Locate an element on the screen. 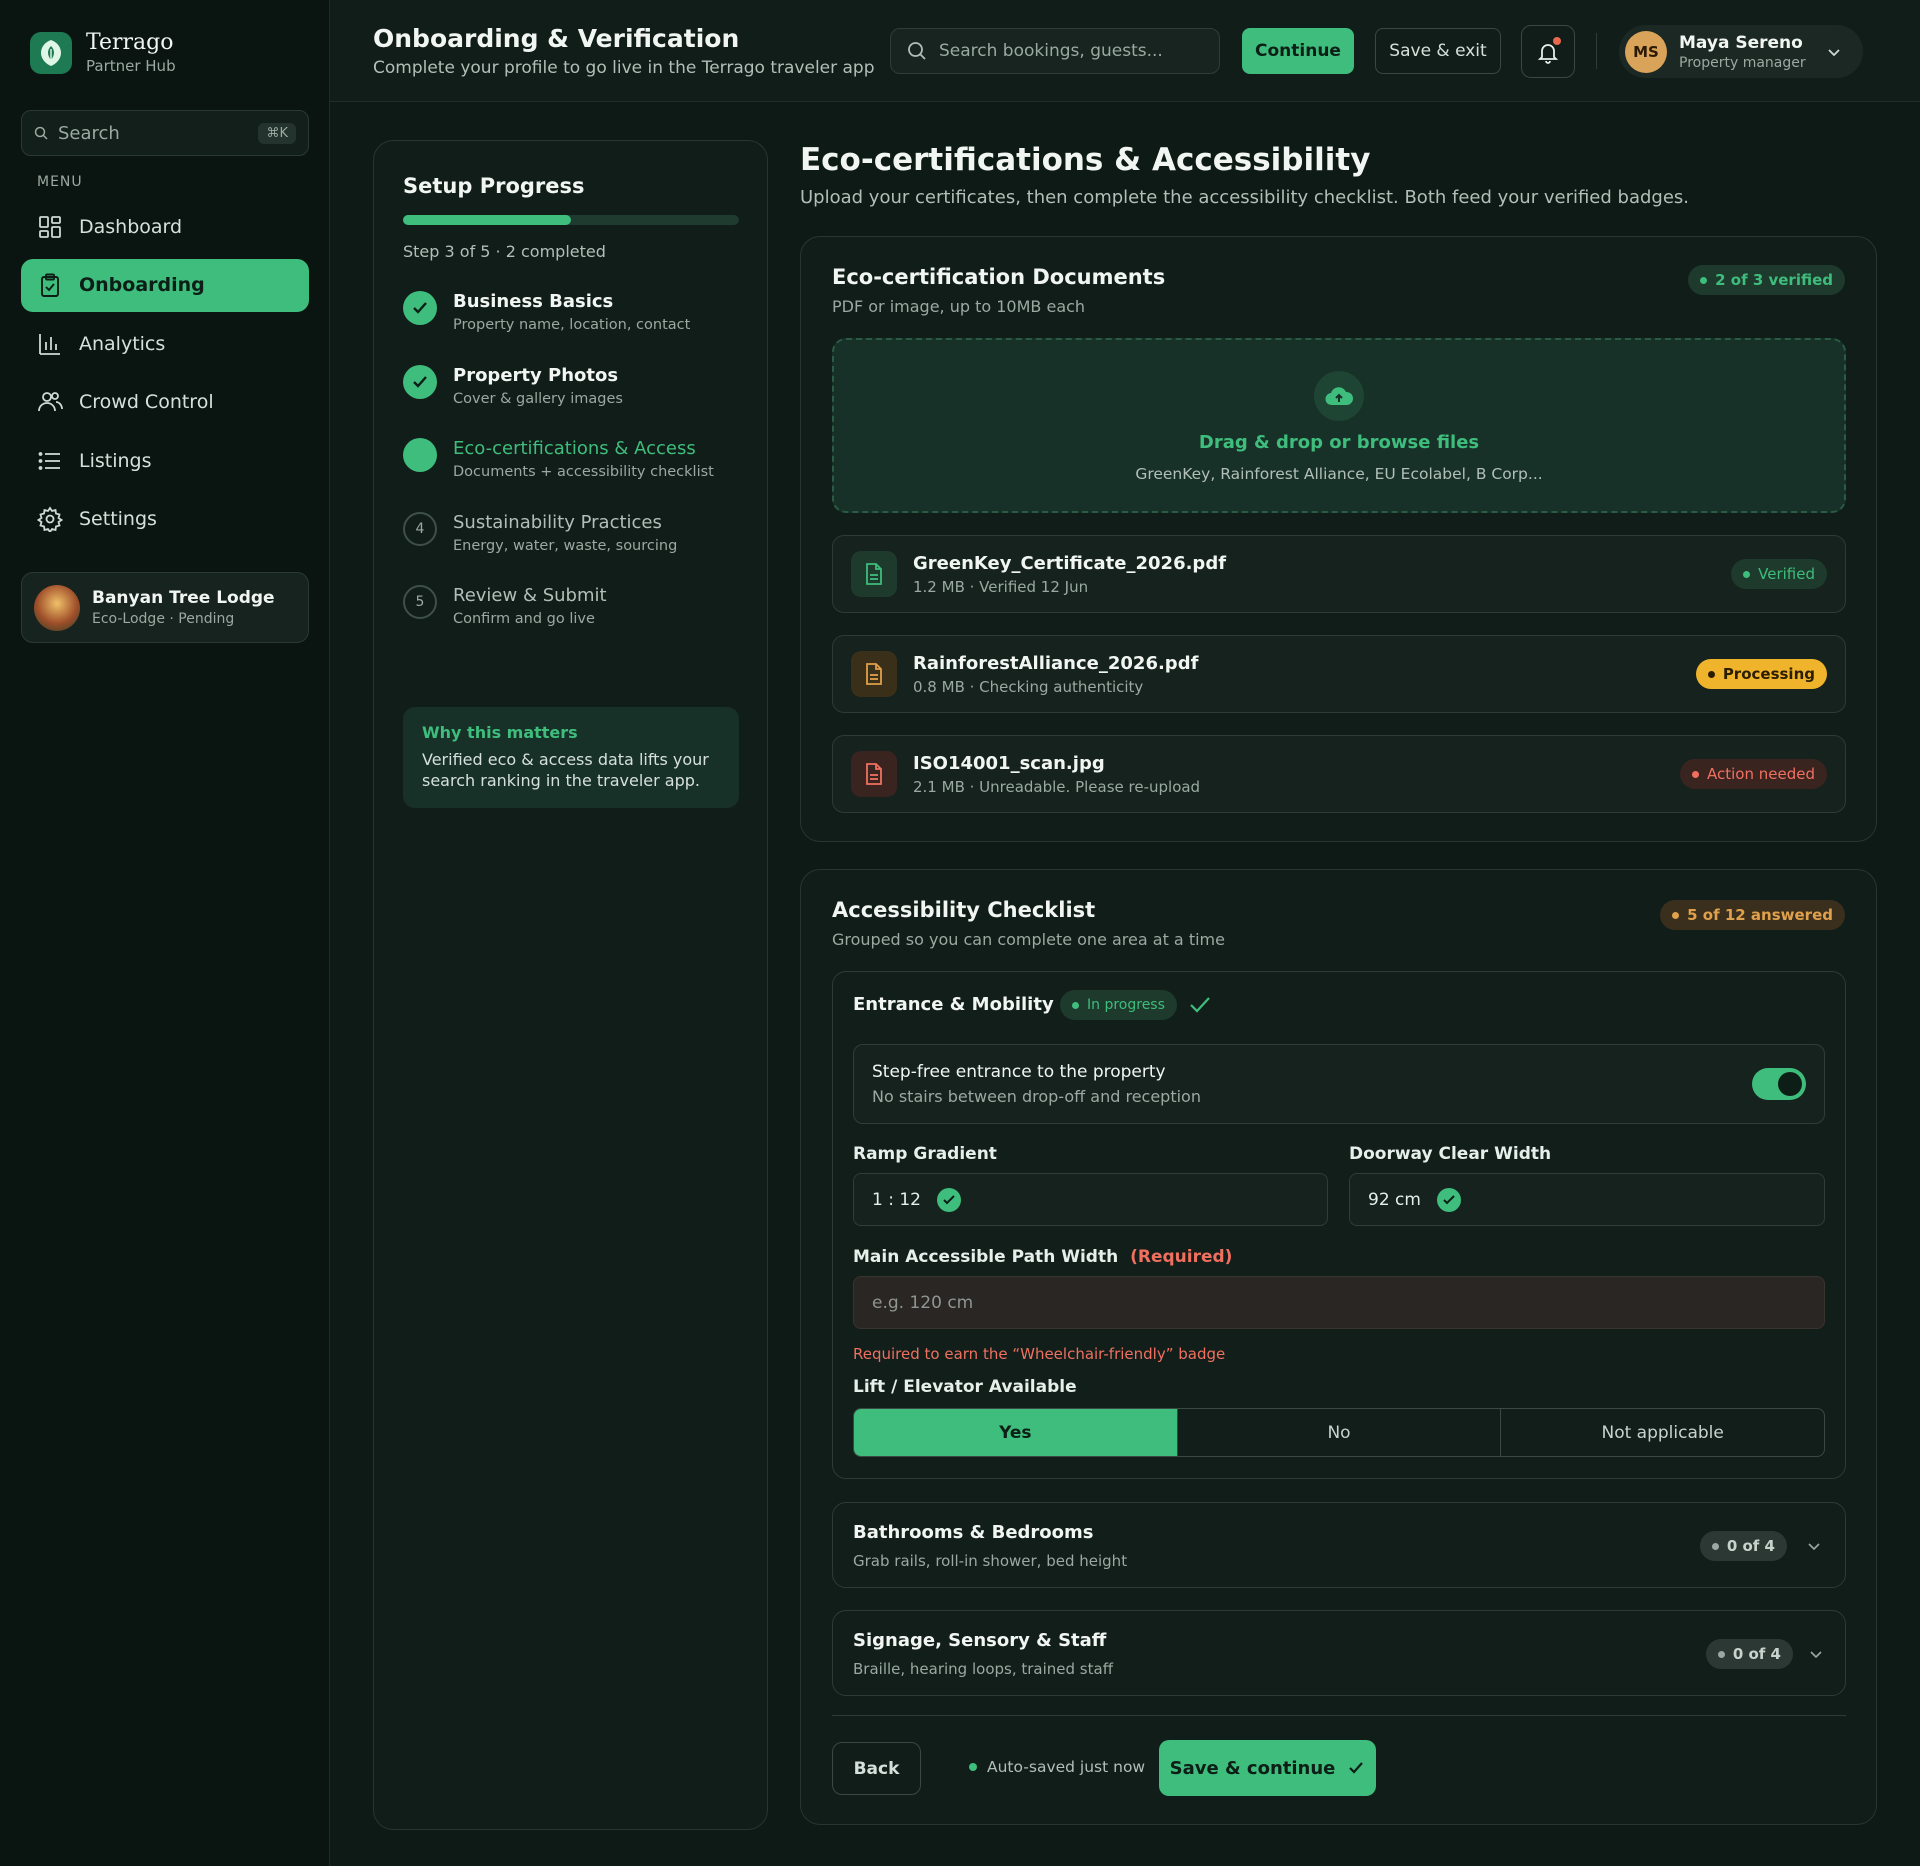  step-number: 4 is located at coordinates (420, 528).